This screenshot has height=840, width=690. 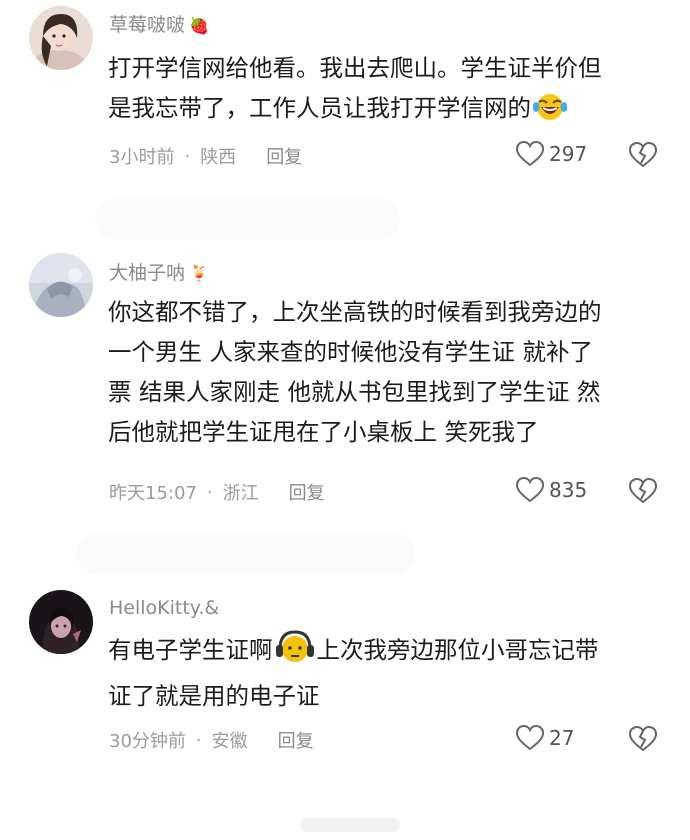 I want to click on like-button: 835, so click(x=551, y=490).